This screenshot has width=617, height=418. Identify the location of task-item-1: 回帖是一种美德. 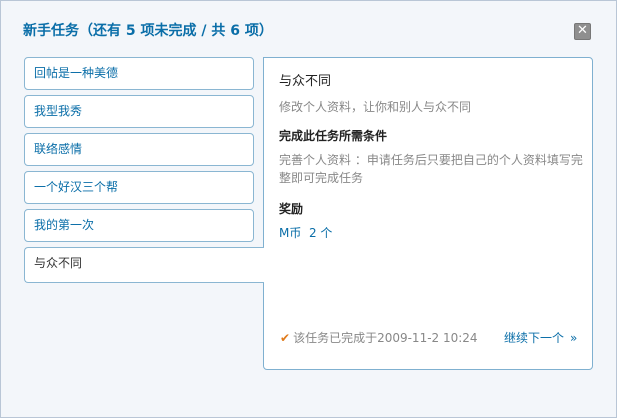
(139, 73).